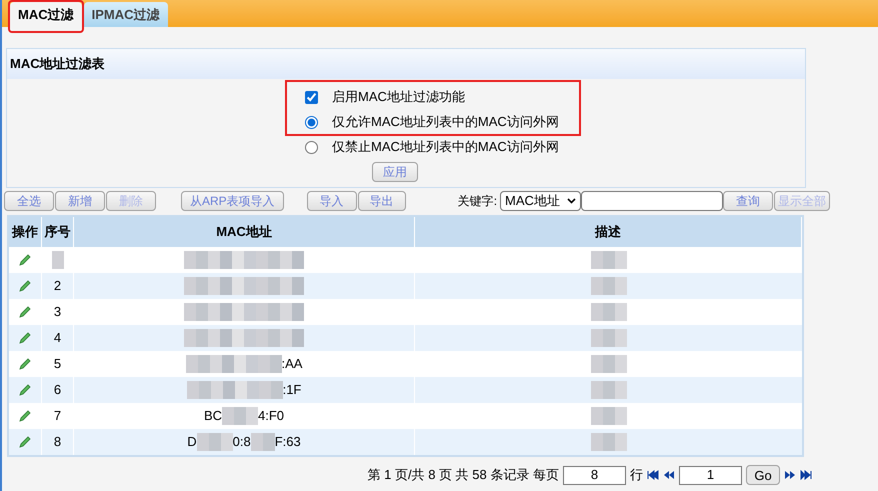 The image size is (878, 491). Describe the element at coordinates (58, 286) in the screenshot. I see `index-cell-text: 2` at that location.